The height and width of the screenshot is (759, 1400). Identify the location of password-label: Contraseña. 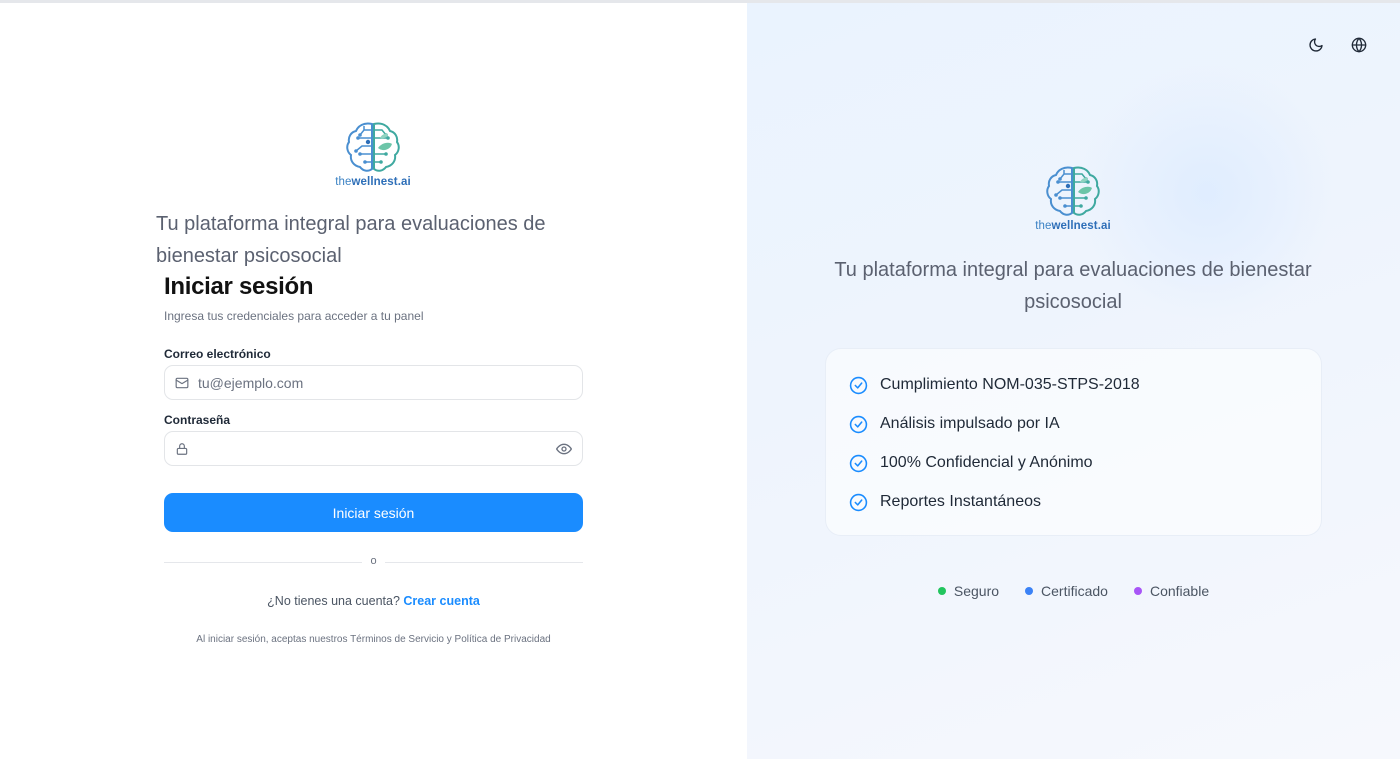
(197, 420).